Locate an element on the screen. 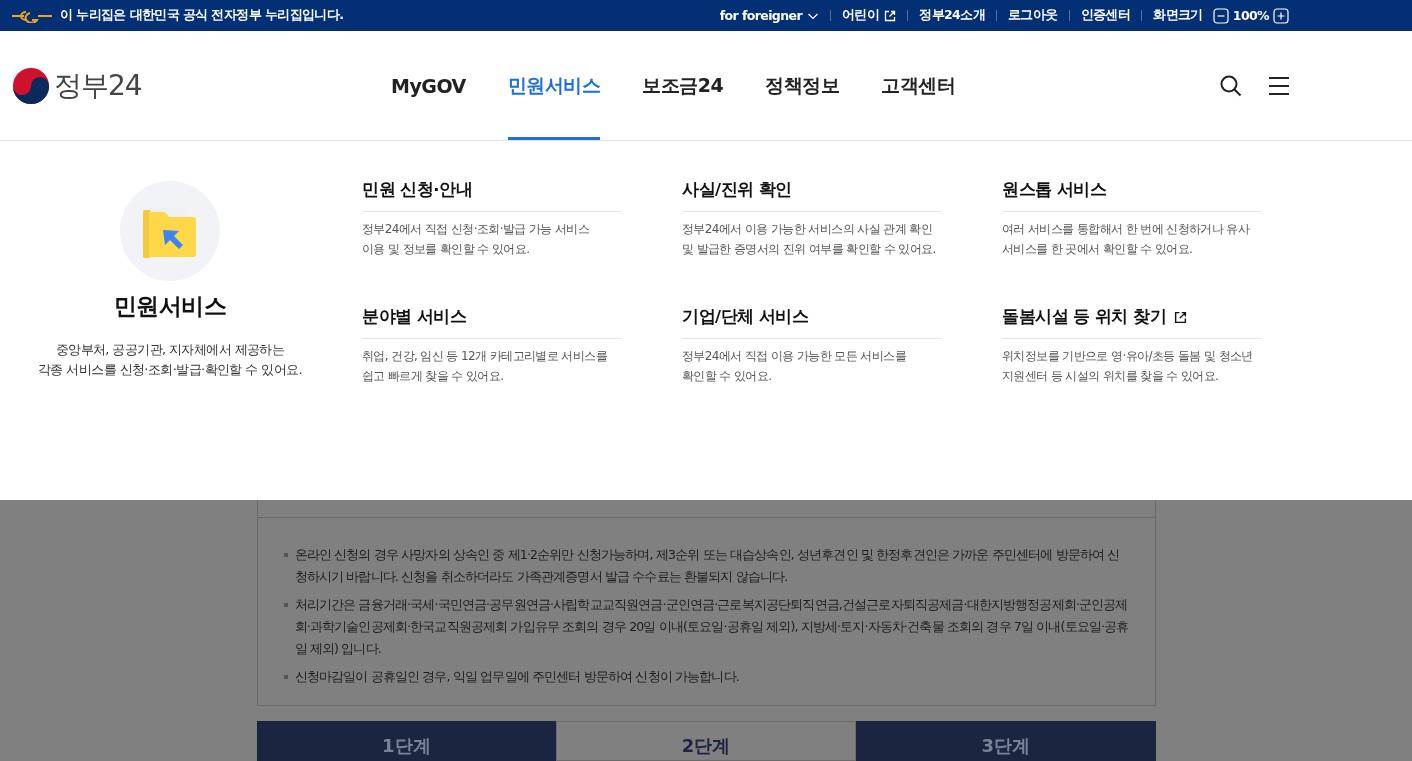 Image resolution: width=1412 pixels, height=761 pixels. menu-item-description: 정부24에서 직접 이용 가능한 모든 서비스를 확인할 수 있어요. is located at coordinates (794, 366).